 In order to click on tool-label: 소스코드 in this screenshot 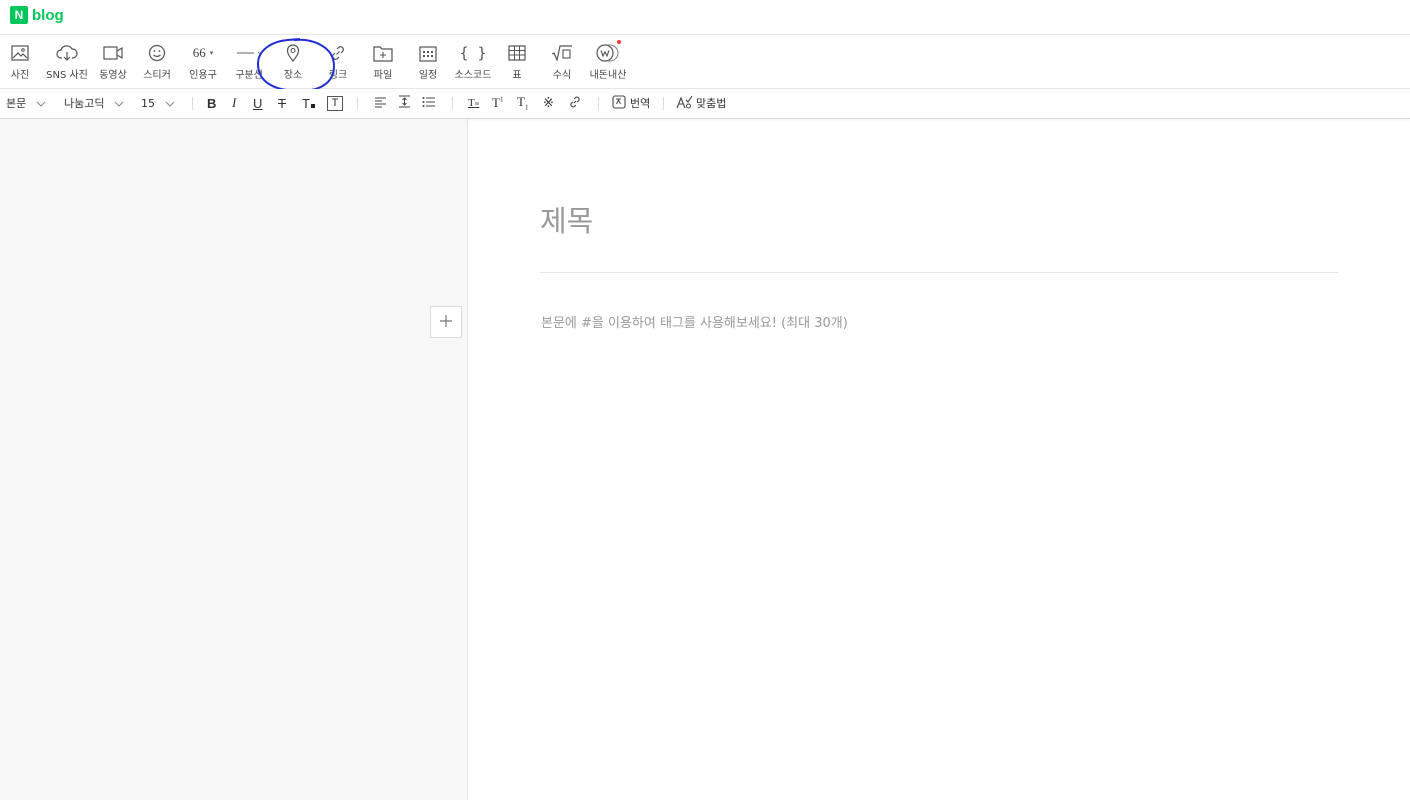, I will do `click(473, 75)`.